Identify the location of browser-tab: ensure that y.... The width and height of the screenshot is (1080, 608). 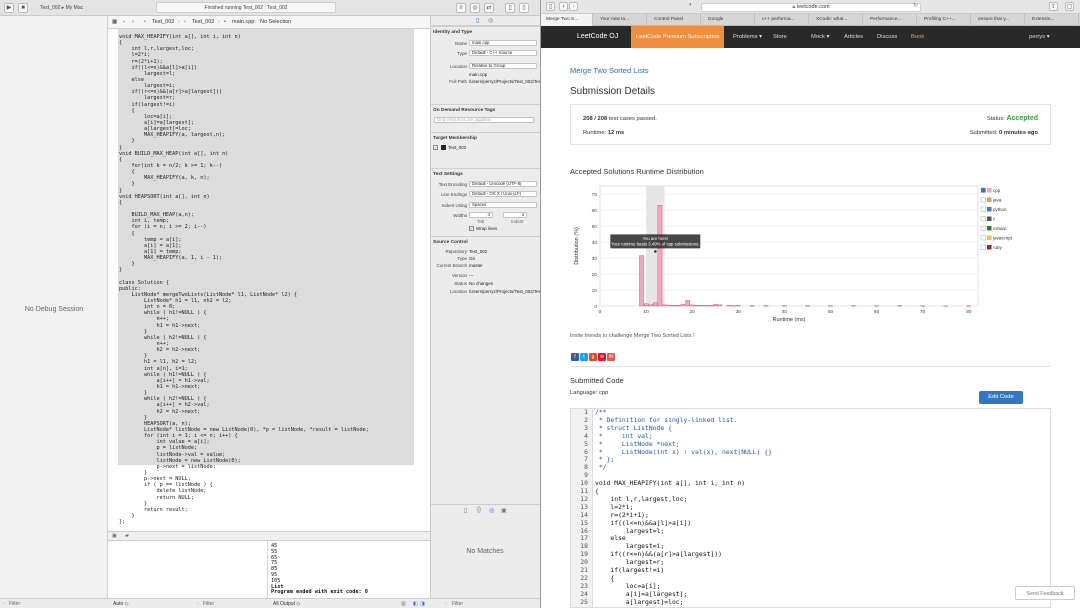
(999, 20).